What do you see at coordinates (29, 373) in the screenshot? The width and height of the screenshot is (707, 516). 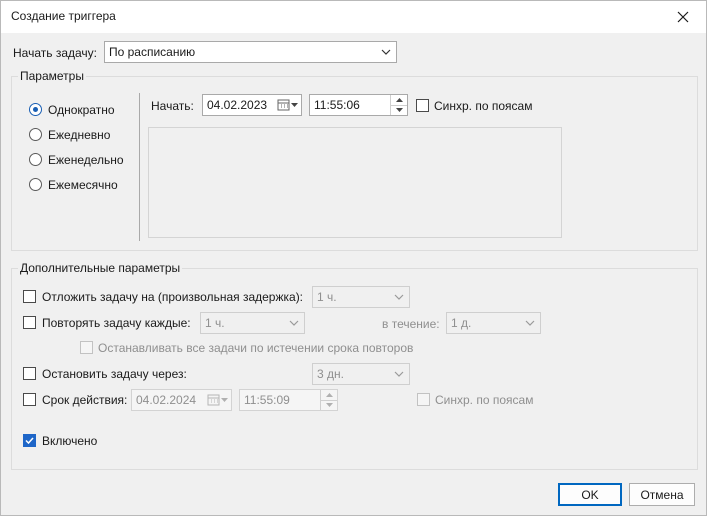 I see `stop-after-checkbox` at bounding box center [29, 373].